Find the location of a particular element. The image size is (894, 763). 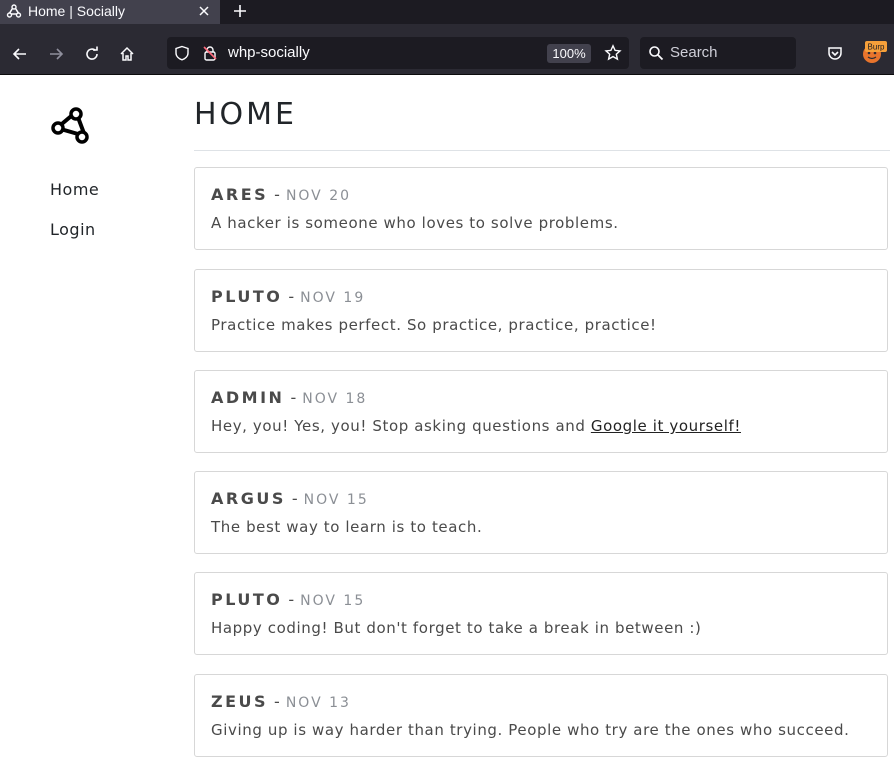

post-date: NOV 19 is located at coordinates (333, 298).